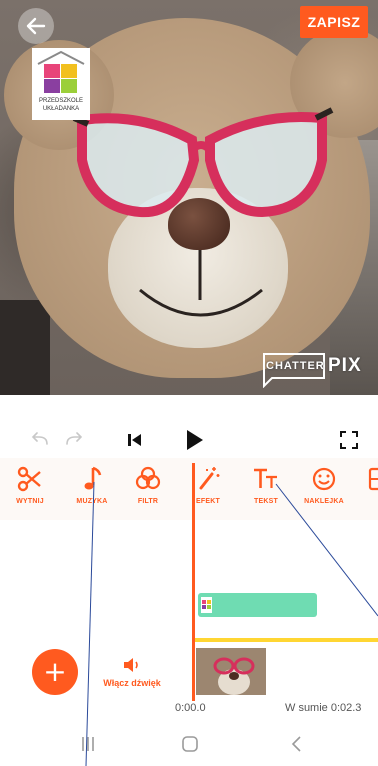 The image size is (378, 766). Describe the element at coordinates (132, 676) in the screenshot. I see `sound-toggle-button: Włącz dźwięk` at that location.